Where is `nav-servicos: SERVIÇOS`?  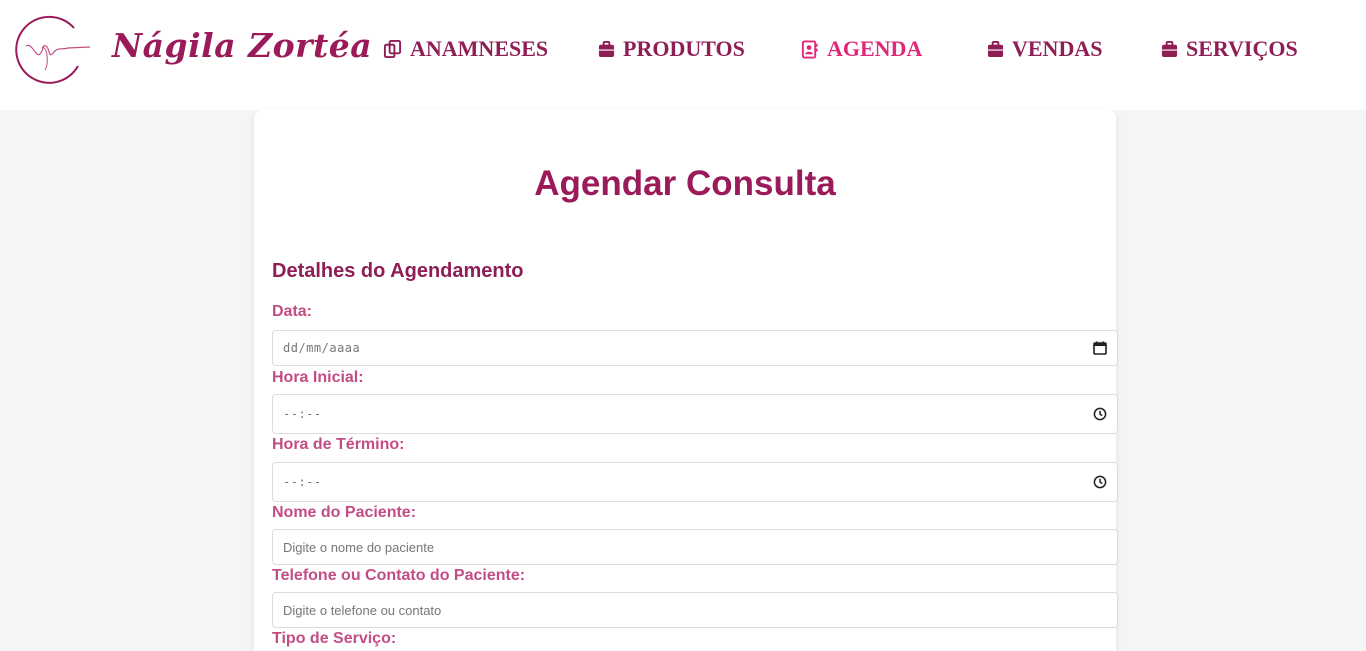
nav-servicos: SERVIÇOS is located at coordinates (1229, 49).